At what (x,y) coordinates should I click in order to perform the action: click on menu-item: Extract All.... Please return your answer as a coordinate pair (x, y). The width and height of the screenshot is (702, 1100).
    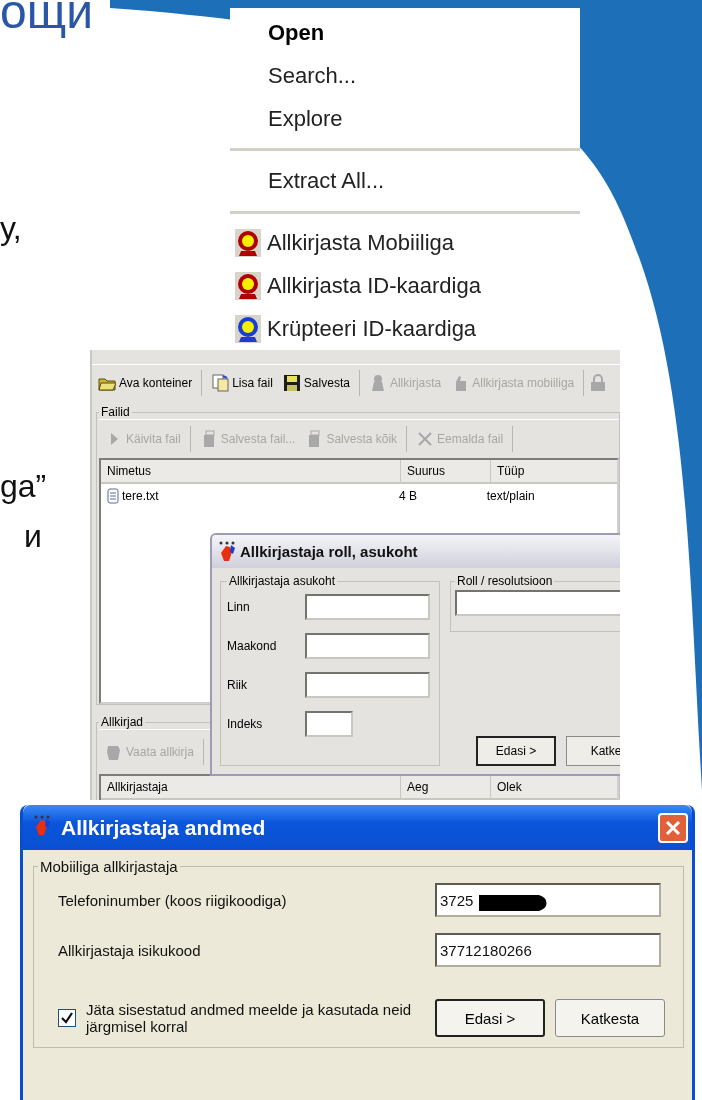
    Looking at the image, I should click on (307, 181).